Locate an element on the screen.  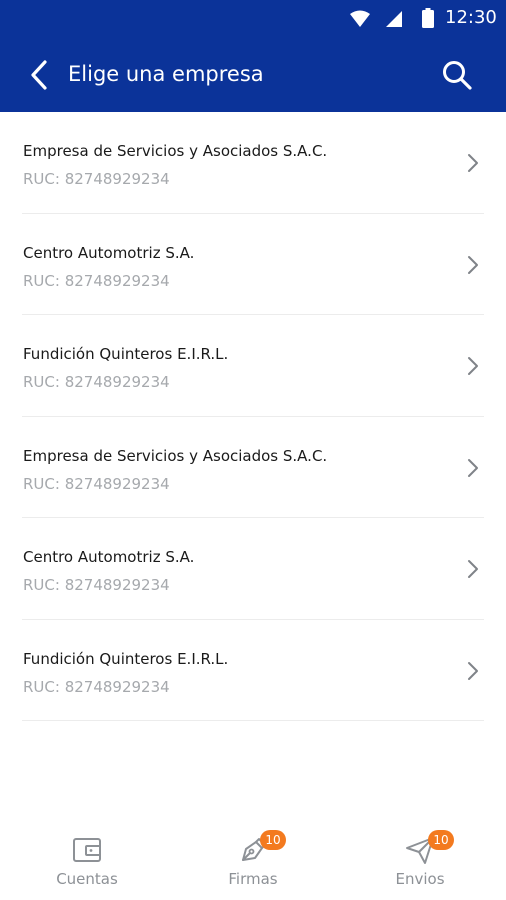
nav-item-envios: 10 Envios is located at coordinates (420, 860).